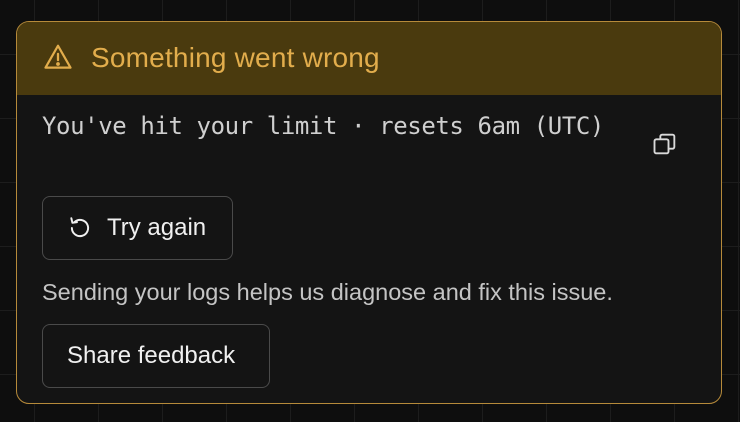 Image resolution: width=740 pixels, height=422 pixels. I want to click on error-title: Something went wrong, so click(235, 57).